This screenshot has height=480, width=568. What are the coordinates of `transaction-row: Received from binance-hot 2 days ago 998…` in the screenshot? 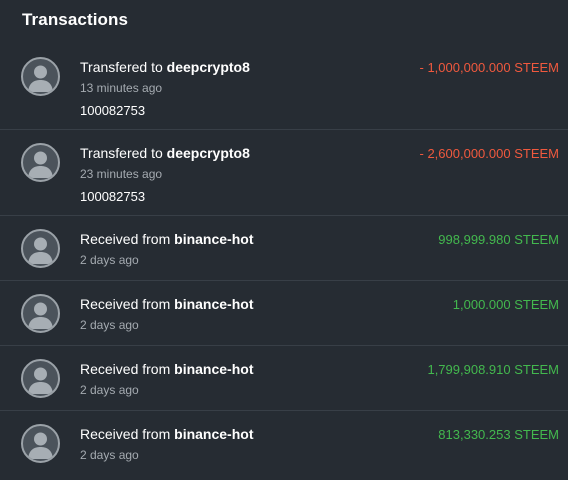 It's located at (284, 248).